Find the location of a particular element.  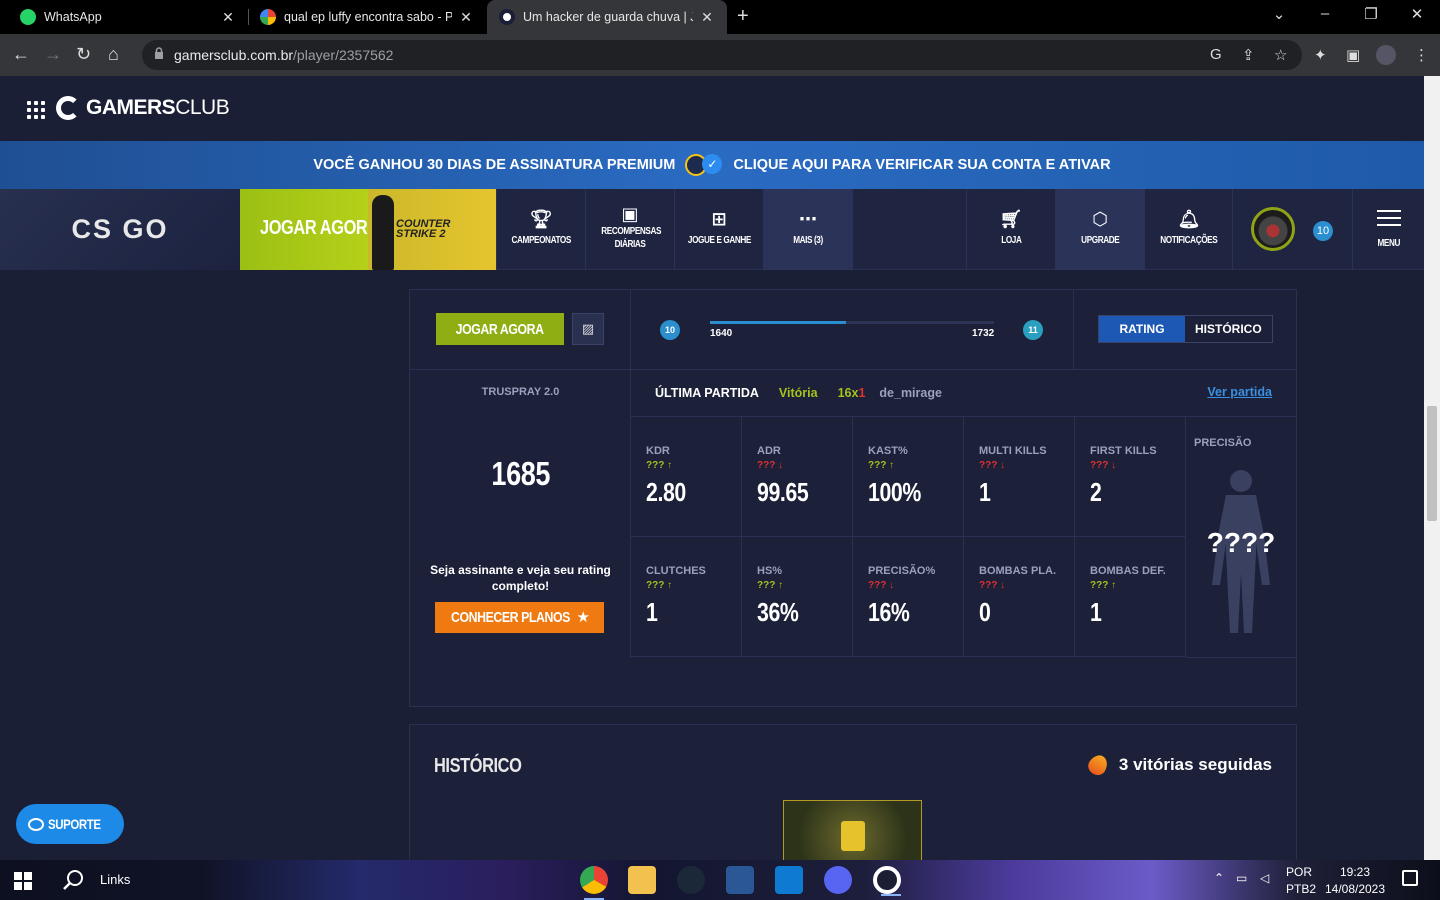

stat-label: CLUTCHES is located at coordinates (676, 571).